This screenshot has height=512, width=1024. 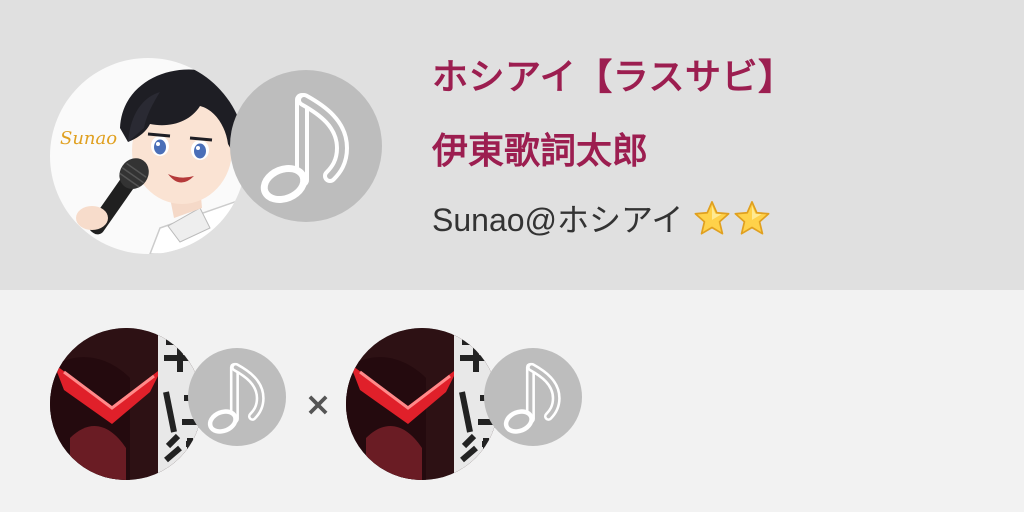 I want to click on song-title: ホシアイ【ラスサビ】, so click(x=613, y=77).